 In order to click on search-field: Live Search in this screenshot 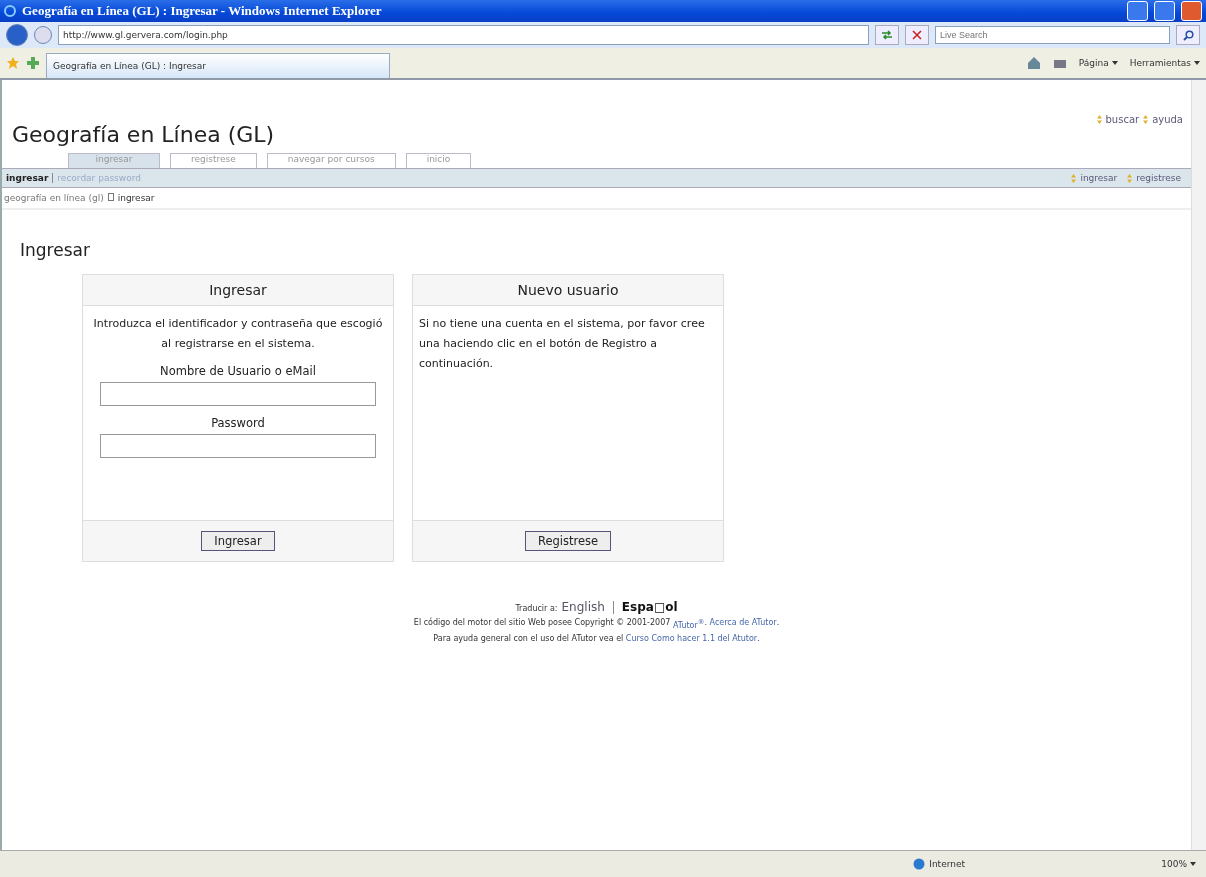, I will do `click(1052, 35)`.